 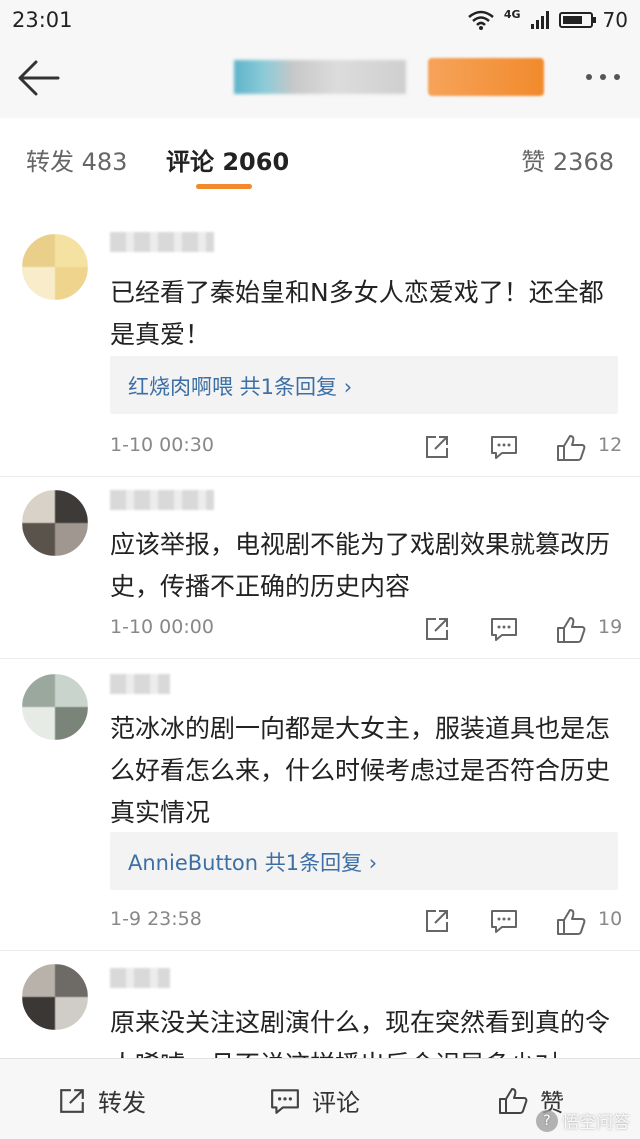 I want to click on comment-label: 评论, so click(x=336, y=1103).